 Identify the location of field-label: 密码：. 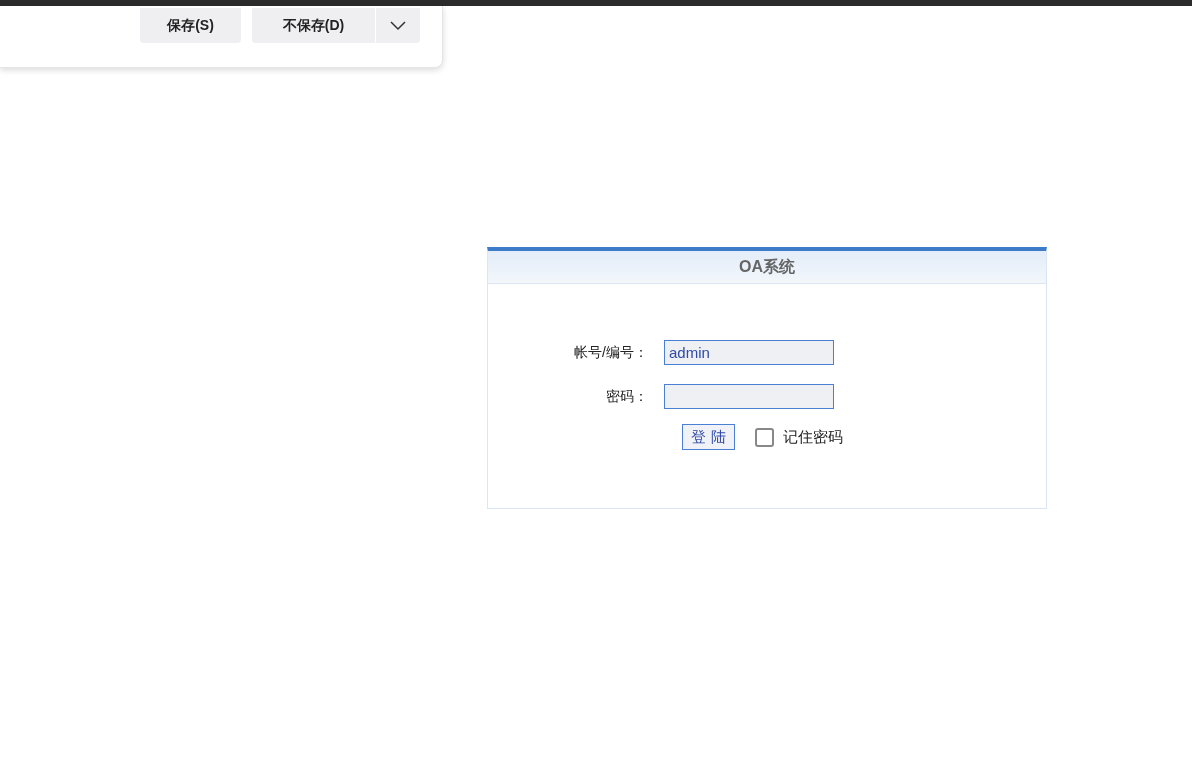
(627, 396).